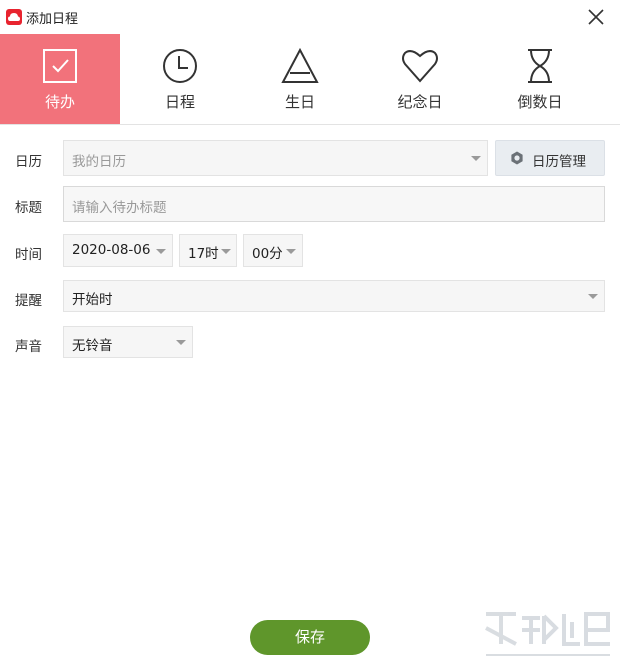  I want to click on close-button, so click(596, 17).